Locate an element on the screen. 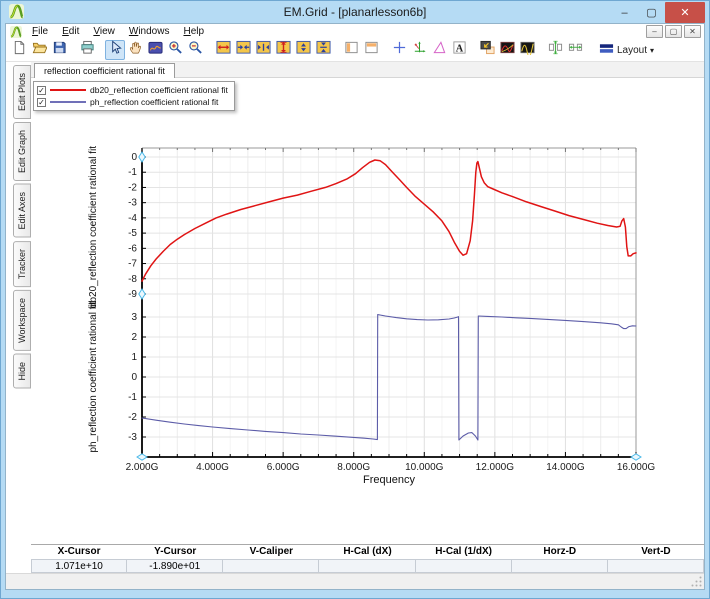 This screenshot has height=599, width=710. legend-label: db20_reflection coefficient rational fit is located at coordinates (159, 90).